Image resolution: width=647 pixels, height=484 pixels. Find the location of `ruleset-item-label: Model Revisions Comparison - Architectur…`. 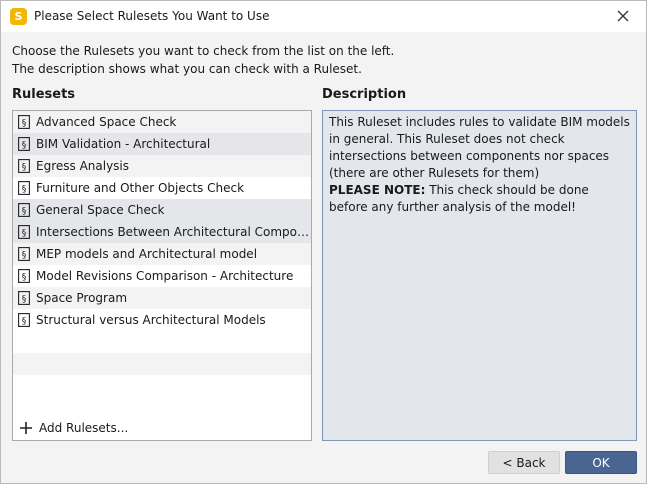

ruleset-item-label: Model Revisions Comparison - Architectur… is located at coordinates (165, 276).